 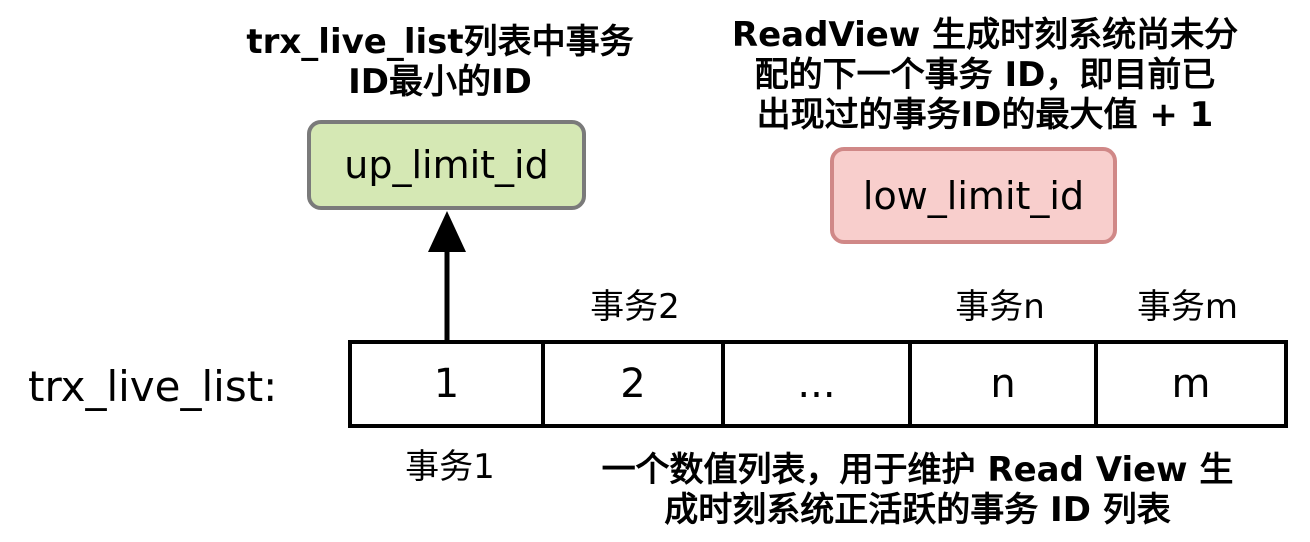 What do you see at coordinates (635, 307) in the screenshot?
I see `tx-label-2: 事务2` at bounding box center [635, 307].